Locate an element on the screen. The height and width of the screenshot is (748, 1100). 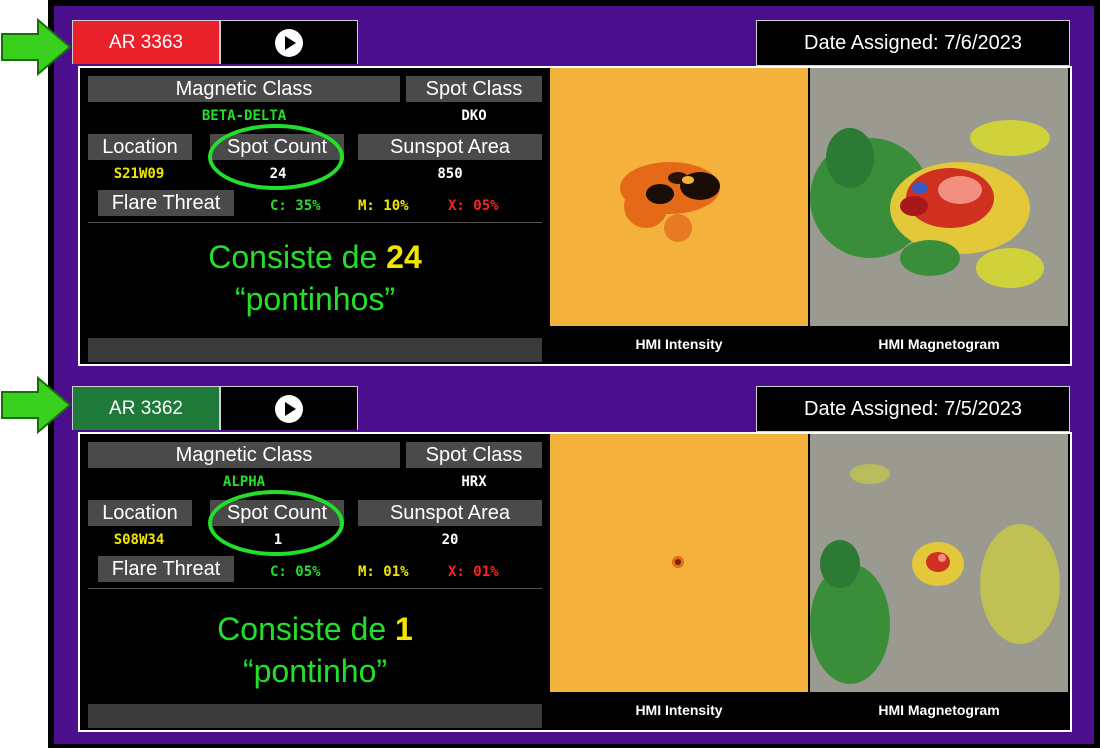
sunspot-area-value: 850 is located at coordinates (450, 174).